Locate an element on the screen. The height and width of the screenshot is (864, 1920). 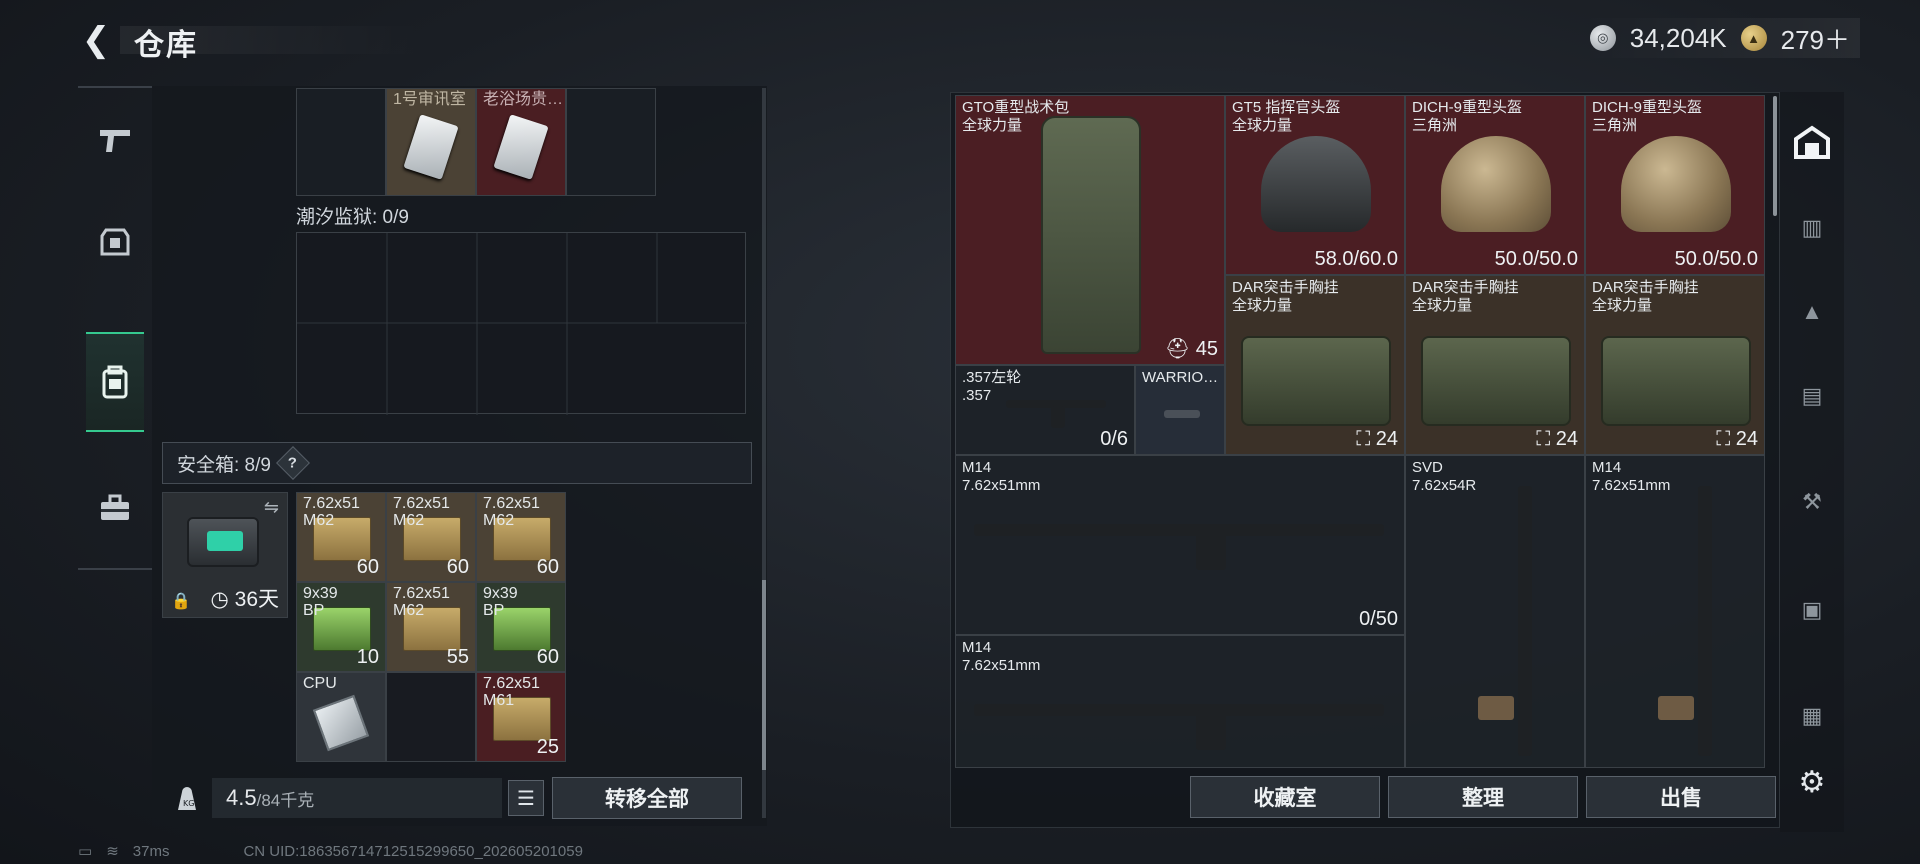
right-scrollbar is located at coordinates (1775, 156).